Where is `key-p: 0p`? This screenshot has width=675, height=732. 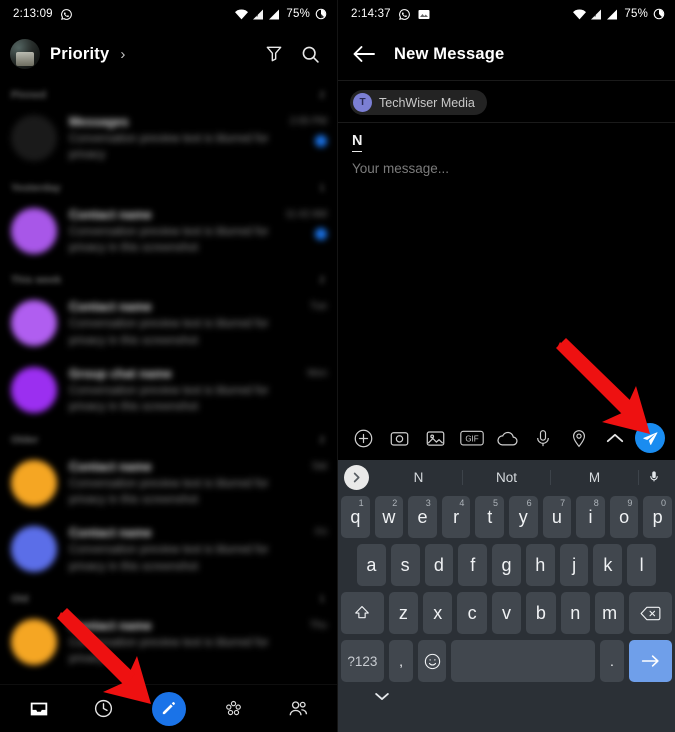 key-p: 0p is located at coordinates (657, 517).